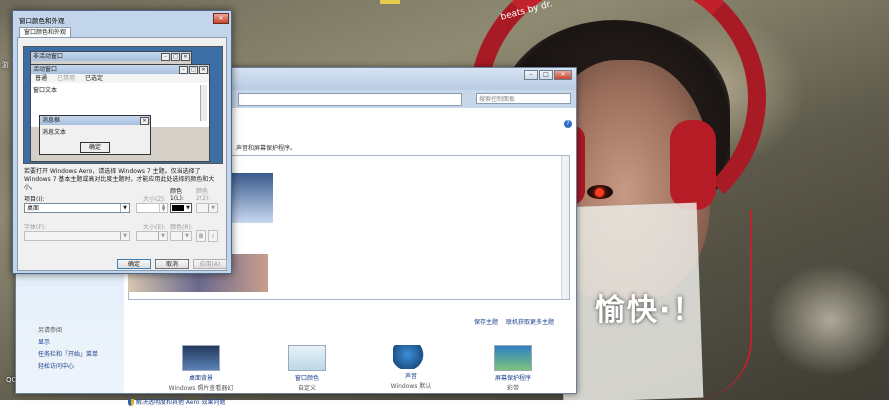 Image resolution: width=889 pixels, height=406 pixels. I want to click on menu-item-normal: 普通, so click(41, 78).